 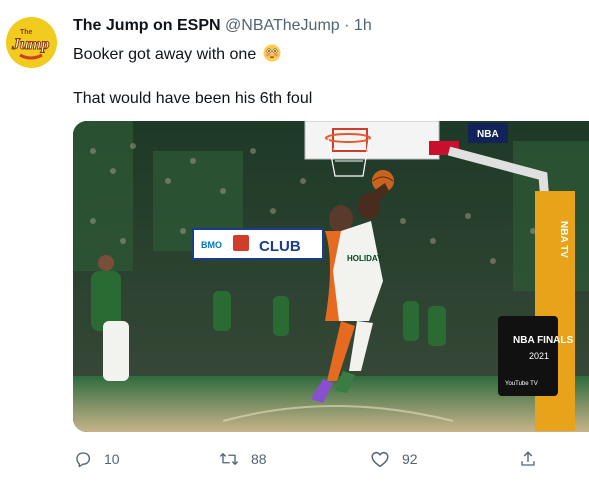 What do you see at coordinates (488, 134) in the screenshot?
I see `nba-bug: NBA` at bounding box center [488, 134].